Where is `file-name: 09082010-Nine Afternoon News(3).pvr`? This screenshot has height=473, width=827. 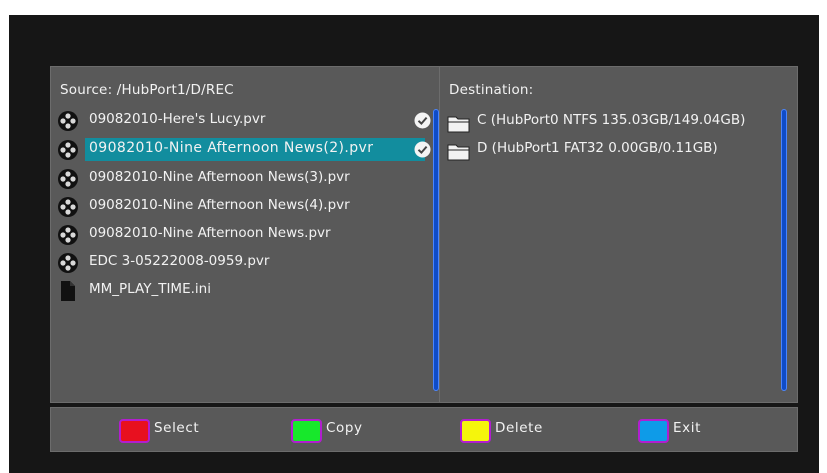
file-name: 09082010-Nine Afternoon News(3).pvr is located at coordinates (219, 177).